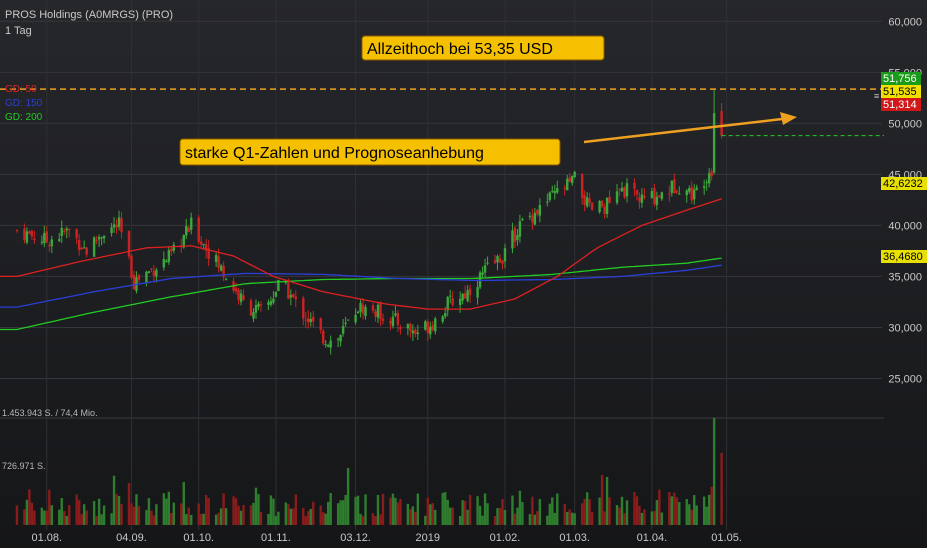  I want to click on price-tag-text: 42,6232, so click(903, 184).